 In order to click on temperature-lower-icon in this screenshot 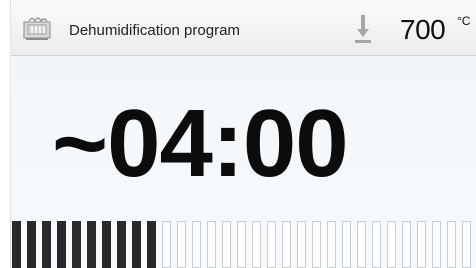, I will do `click(363, 29)`.